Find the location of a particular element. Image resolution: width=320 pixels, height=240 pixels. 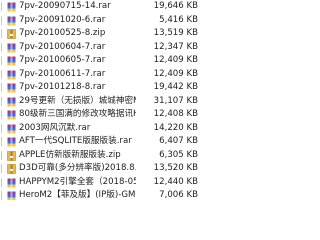

file-name: 7pv-20100525-8.zip is located at coordinates (77, 33).